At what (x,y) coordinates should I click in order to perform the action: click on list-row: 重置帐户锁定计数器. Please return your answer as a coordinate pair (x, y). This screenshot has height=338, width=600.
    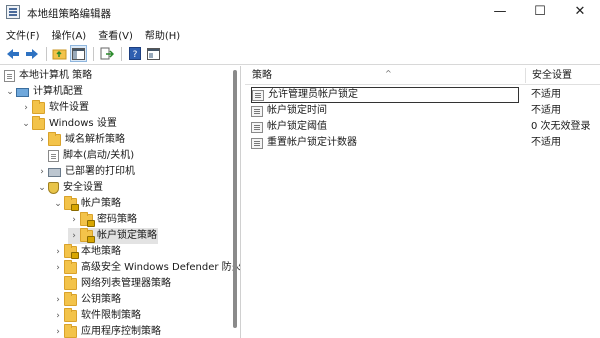
    Looking at the image, I should click on (304, 143).